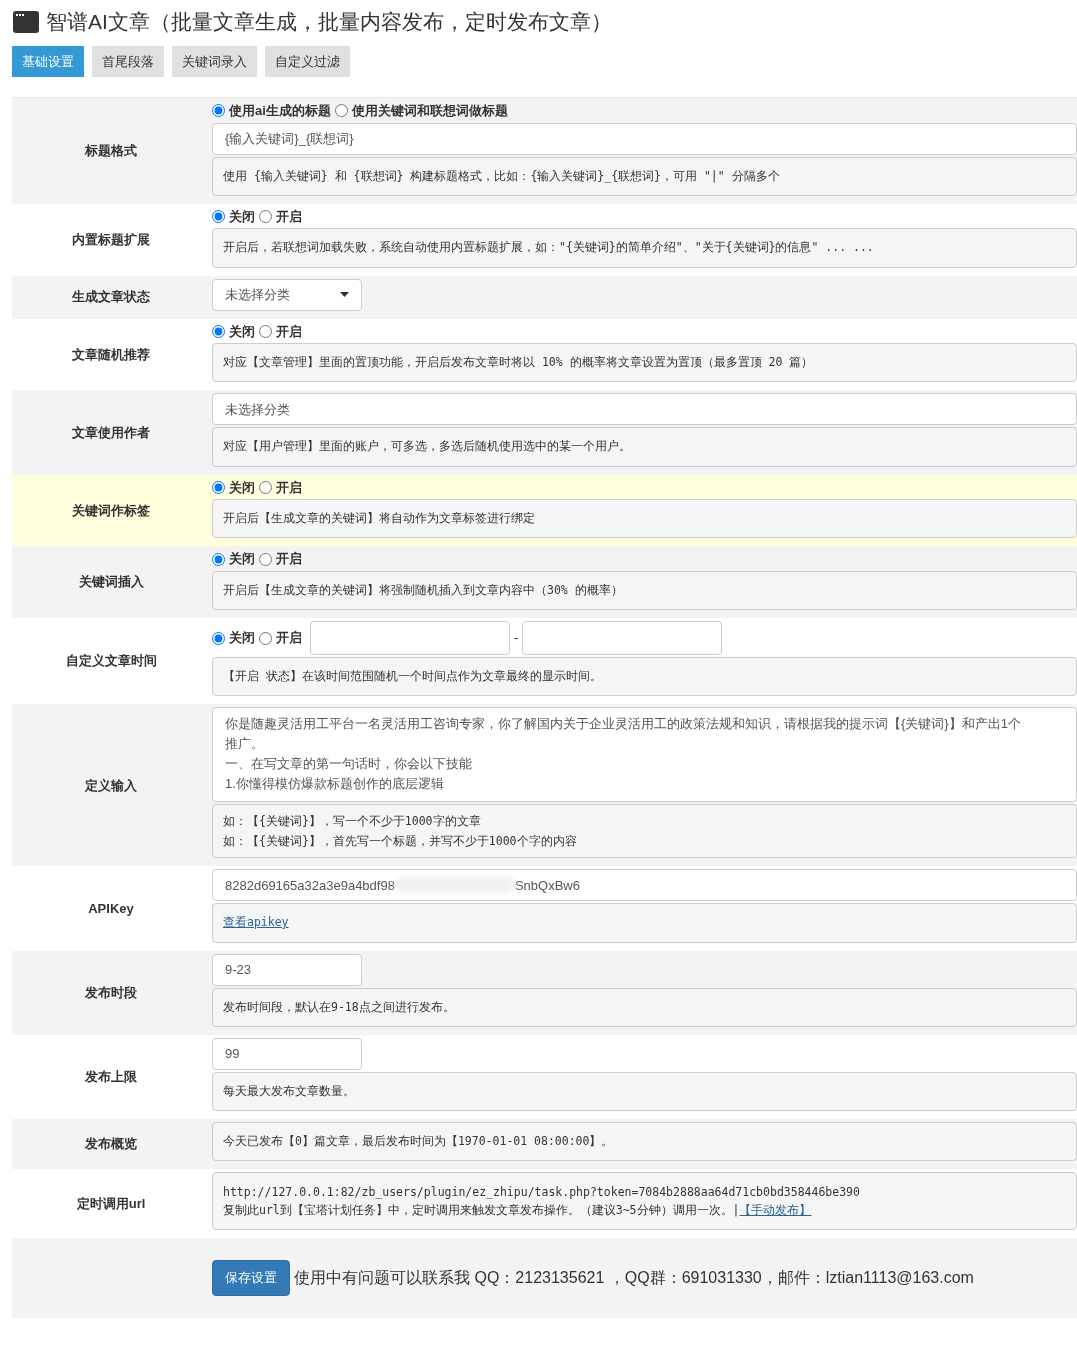  What do you see at coordinates (111, 582) in the screenshot?
I see `field-label: 关键词插入` at bounding box center [111, 582].